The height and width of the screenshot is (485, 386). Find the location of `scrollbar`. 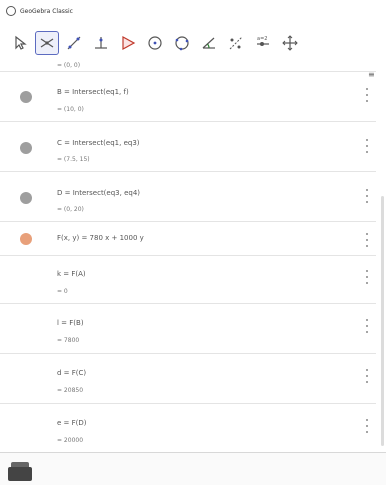

scrollbar is located at coordinates (382, 321).